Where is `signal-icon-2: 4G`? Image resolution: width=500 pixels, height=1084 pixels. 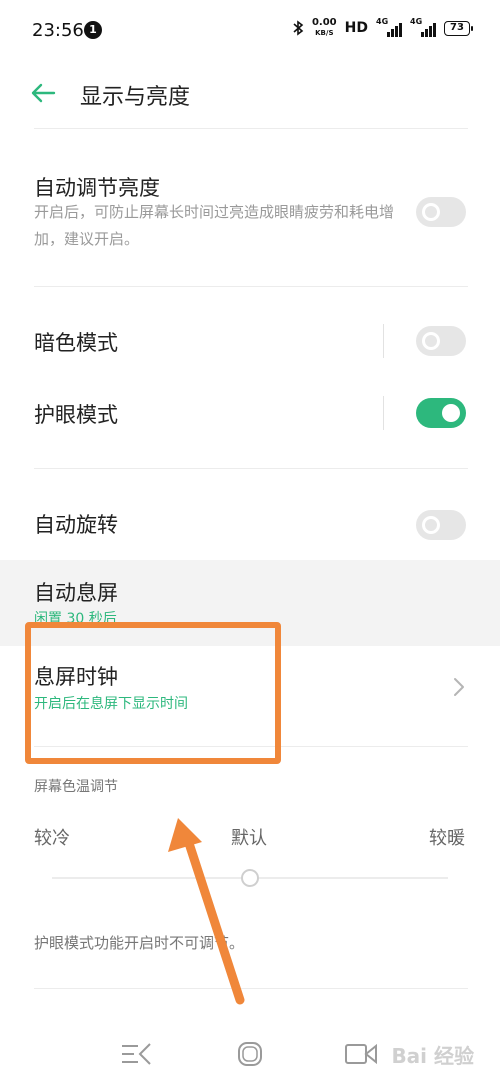 signal-icon-2: 4G is located at coordinates (423, 27).